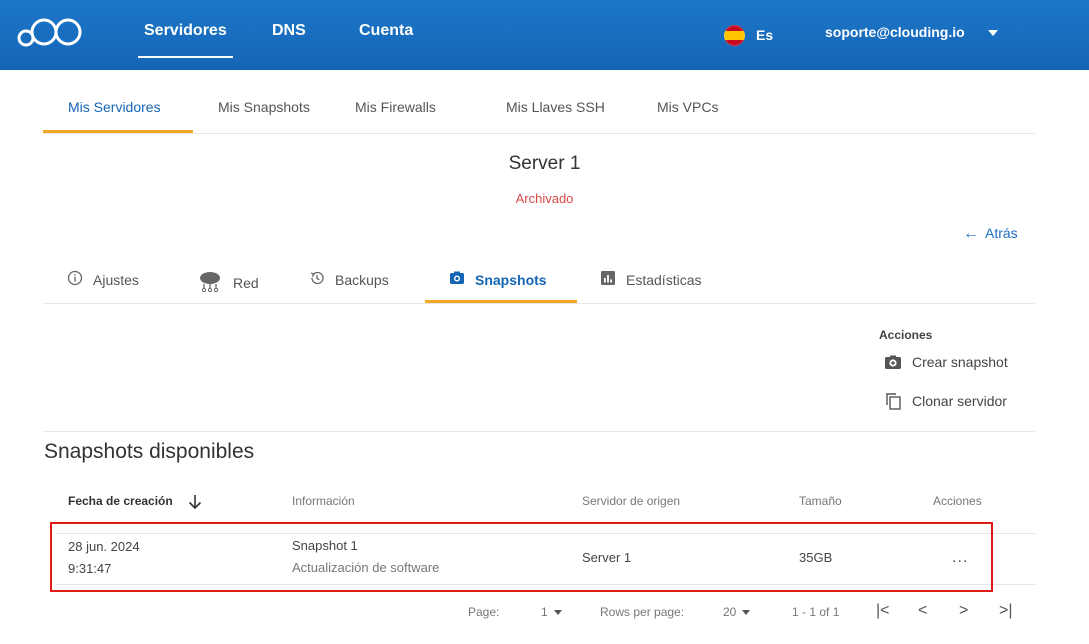  I want to click on rows-per-page-value: 20, so click(730, 612).